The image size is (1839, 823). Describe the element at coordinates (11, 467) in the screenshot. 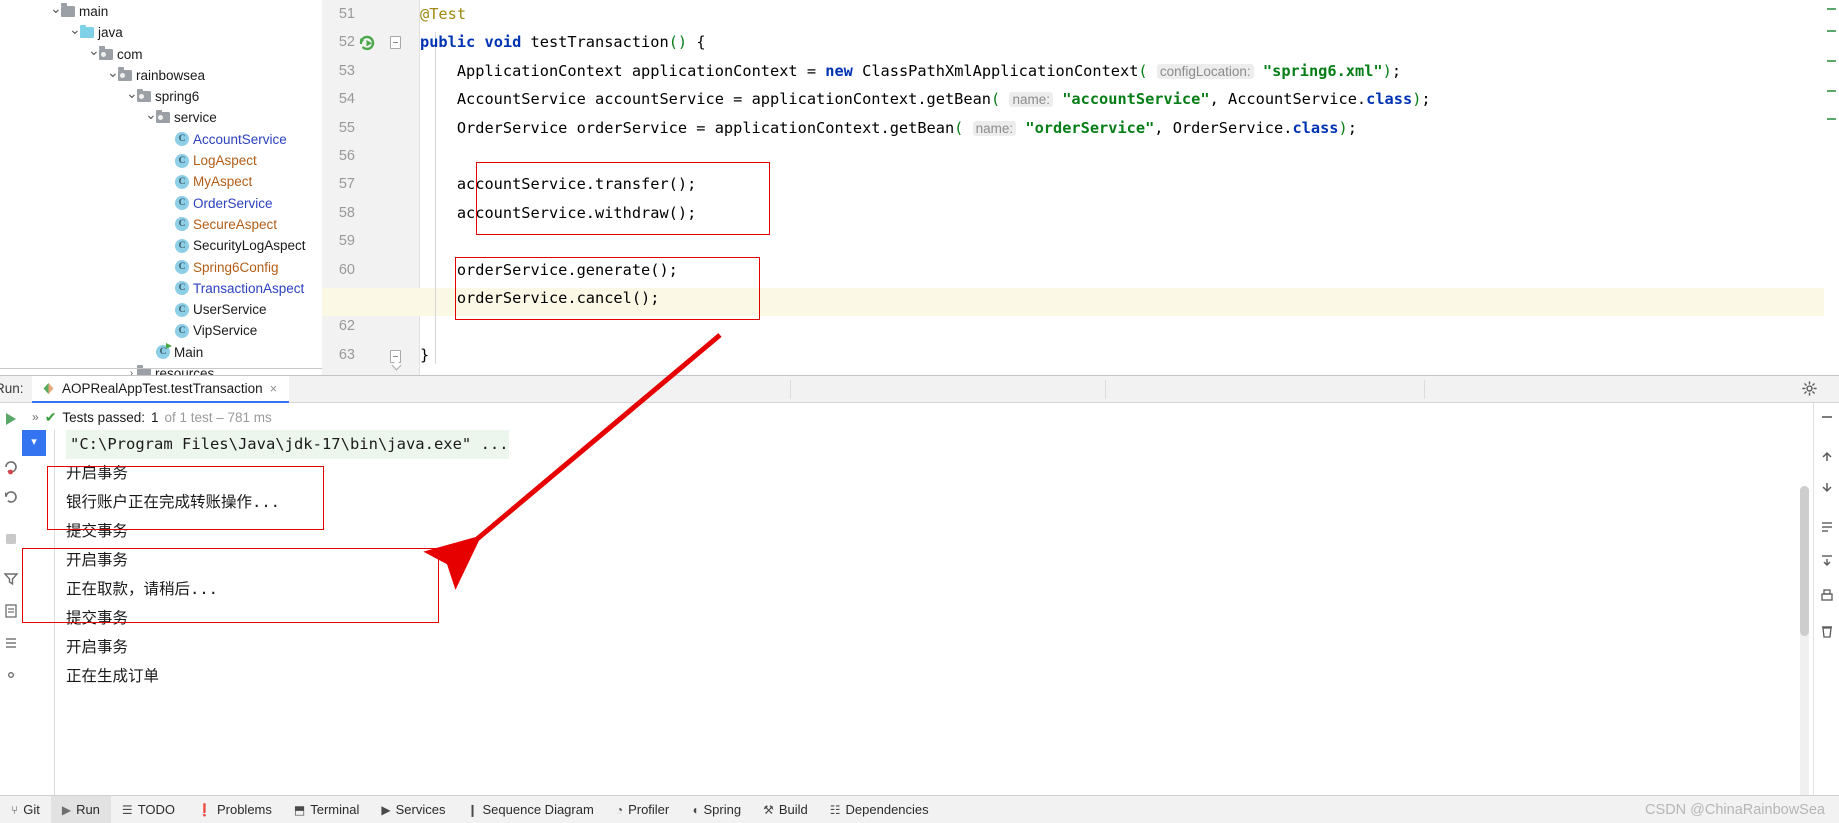

I see `rerun-failed-icon` at that location.